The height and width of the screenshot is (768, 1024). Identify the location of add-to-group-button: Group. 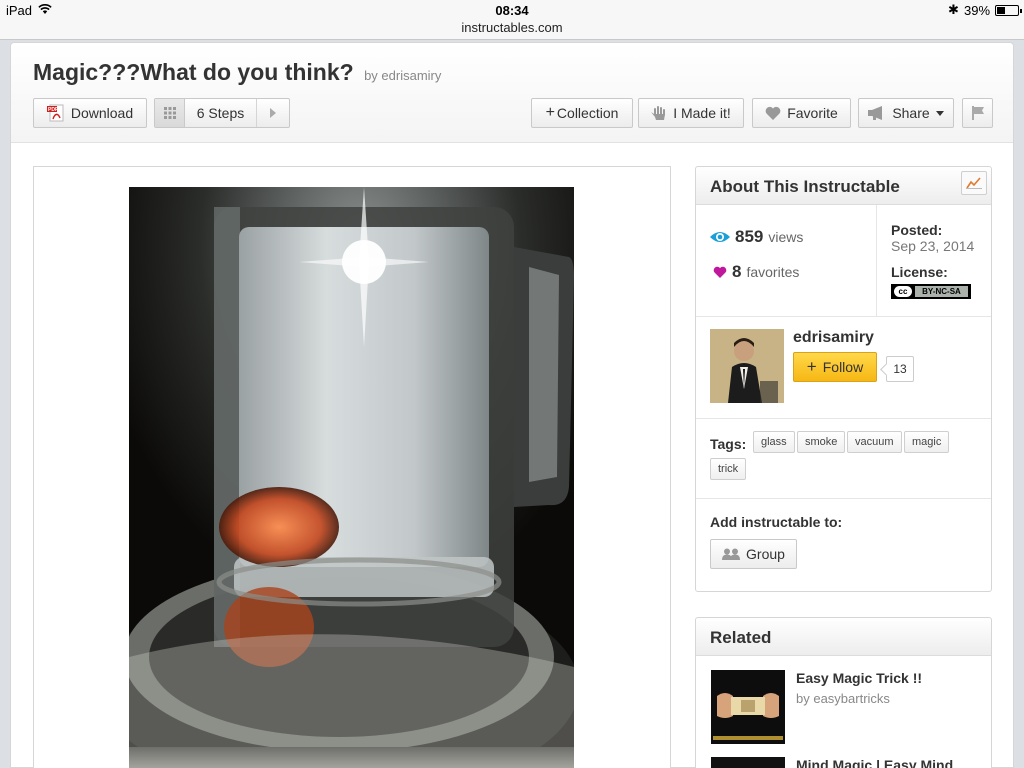
(753, 554).